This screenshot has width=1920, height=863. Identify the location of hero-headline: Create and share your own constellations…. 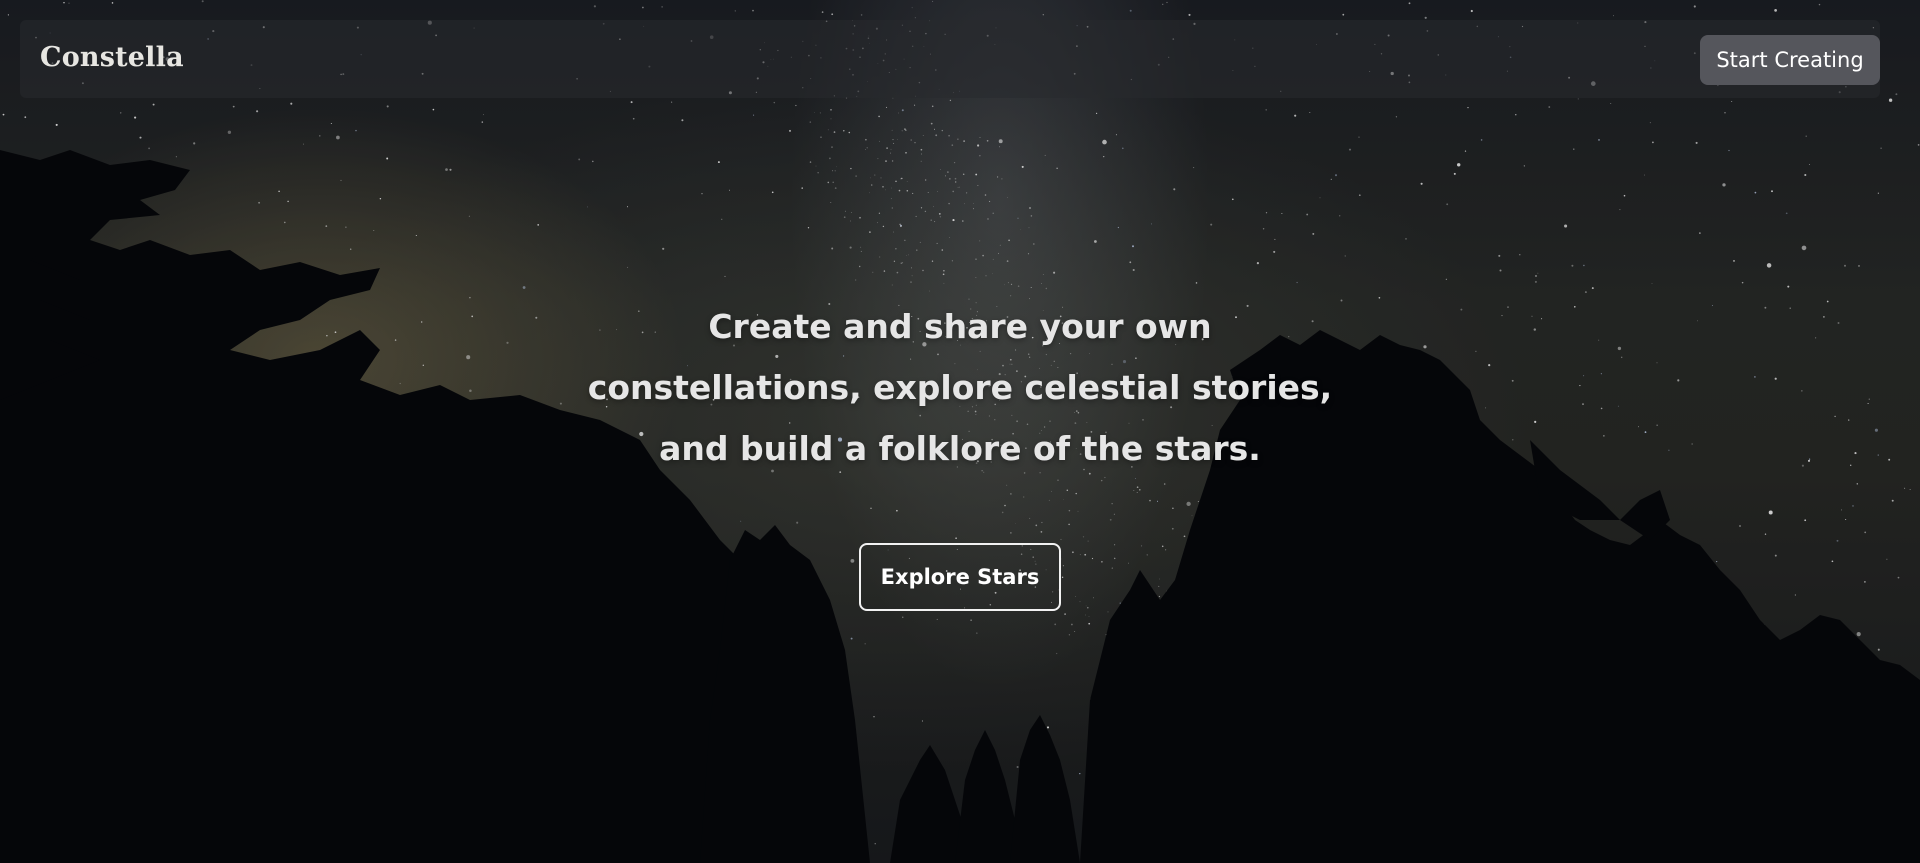
(960, 387).